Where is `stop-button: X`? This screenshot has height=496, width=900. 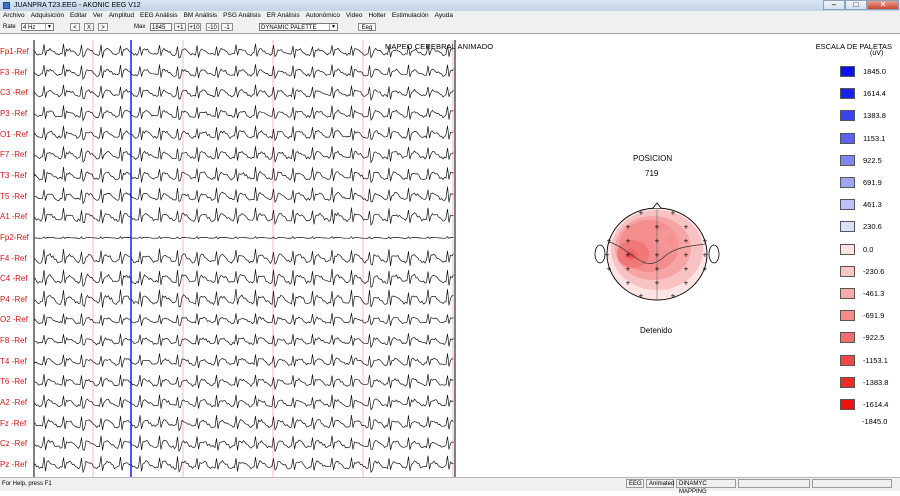 stop-button: X is located at coordinates (89, 27).